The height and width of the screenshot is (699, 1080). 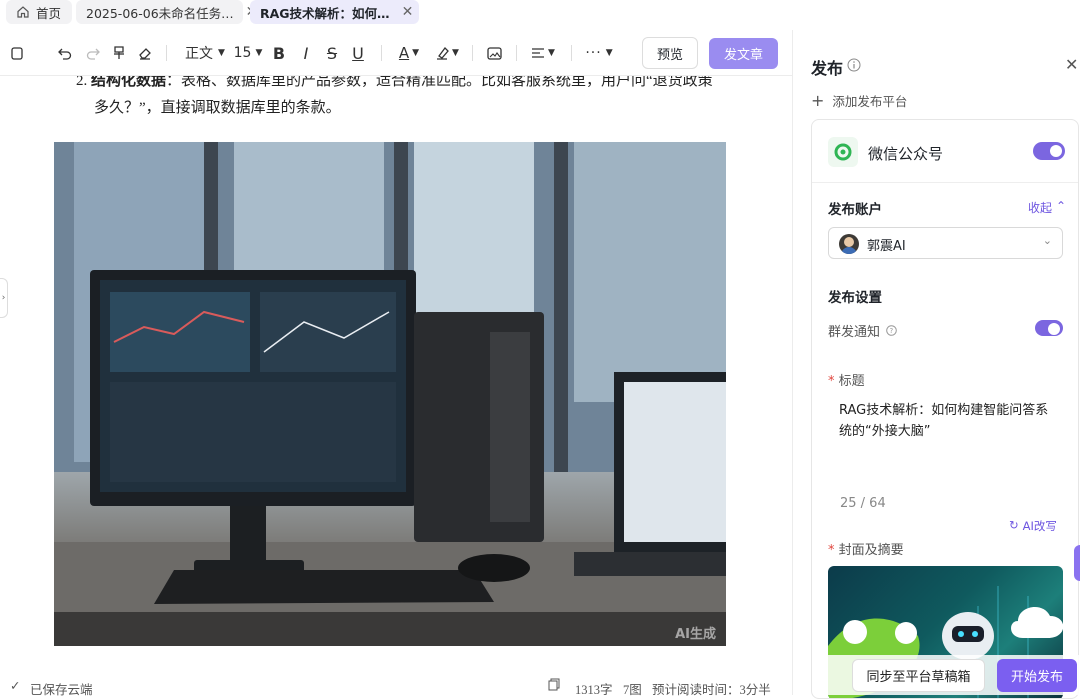 I want to click on publish-article-button: 发文章, so click(x=743, y=53).